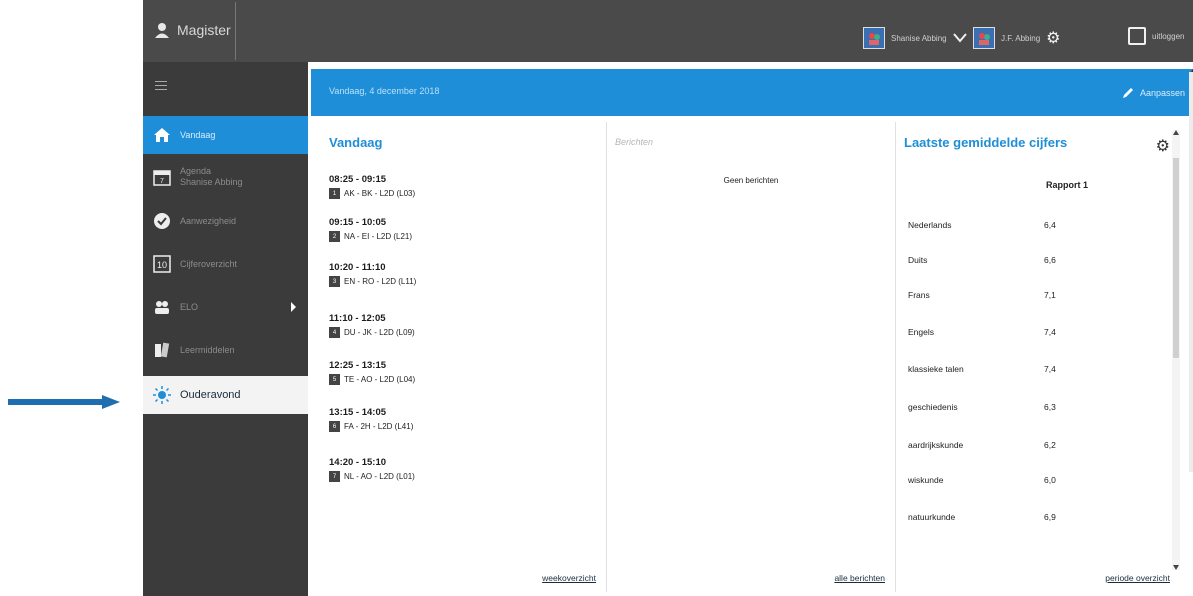 This screenshot has height=596, width=1193. What do you see at coordinates (378, 236) in the screenshot?
I see `lesson-subject: NA - EI - L2D (L21)` at bounding box center [378, 236].